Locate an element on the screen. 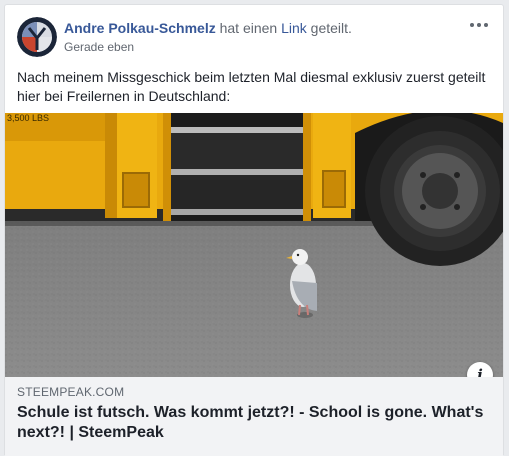  action-link: Link is located at coordinates (294, 28).